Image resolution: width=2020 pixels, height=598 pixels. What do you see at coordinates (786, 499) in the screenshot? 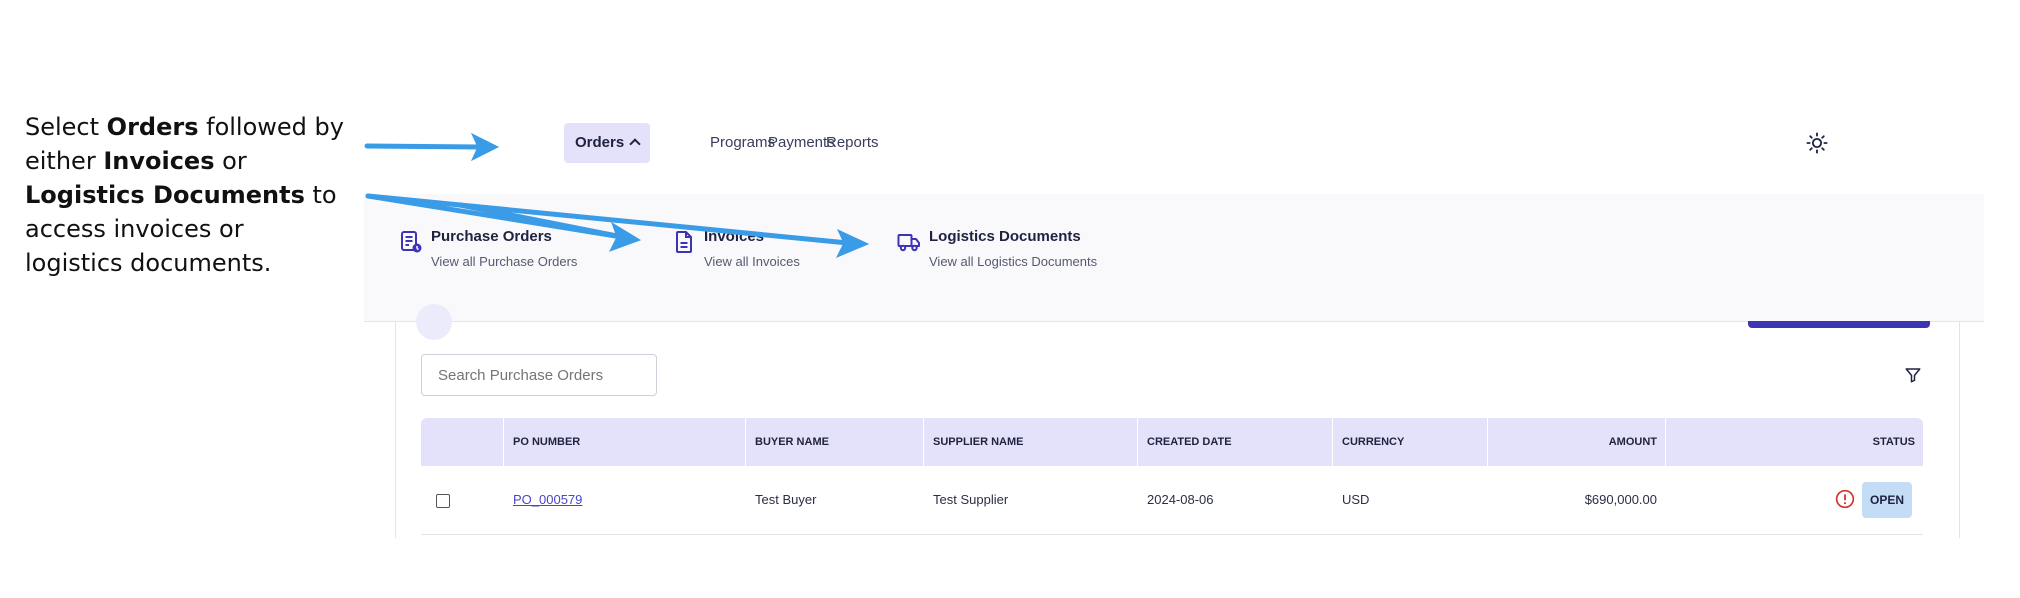
I see `buyer-name-cell: Test Buyer` at bounding box center [786, 499].